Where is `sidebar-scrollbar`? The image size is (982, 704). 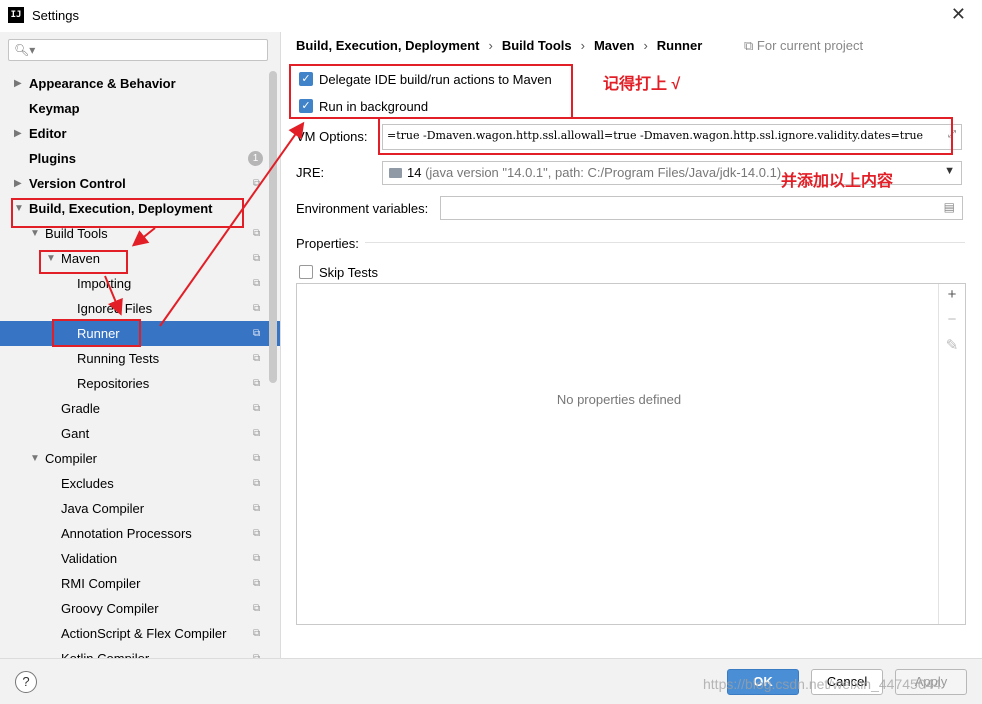 sidebar-scrollbar is located at coordinates (273, 227).